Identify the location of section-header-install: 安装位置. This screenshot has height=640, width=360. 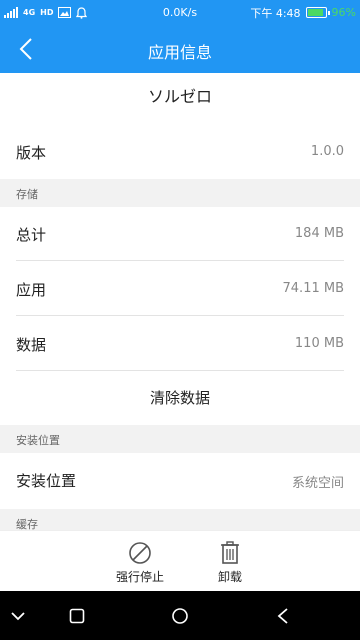
(180, 439).